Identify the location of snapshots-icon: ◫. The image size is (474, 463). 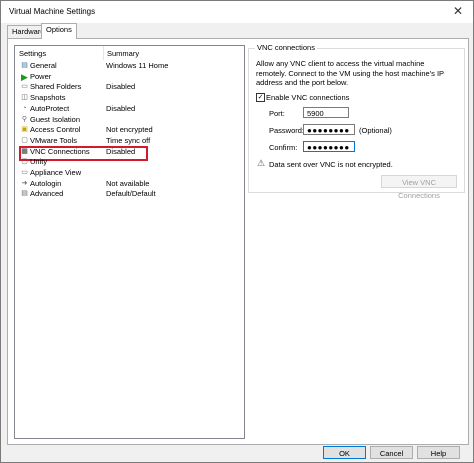
(24, 98).